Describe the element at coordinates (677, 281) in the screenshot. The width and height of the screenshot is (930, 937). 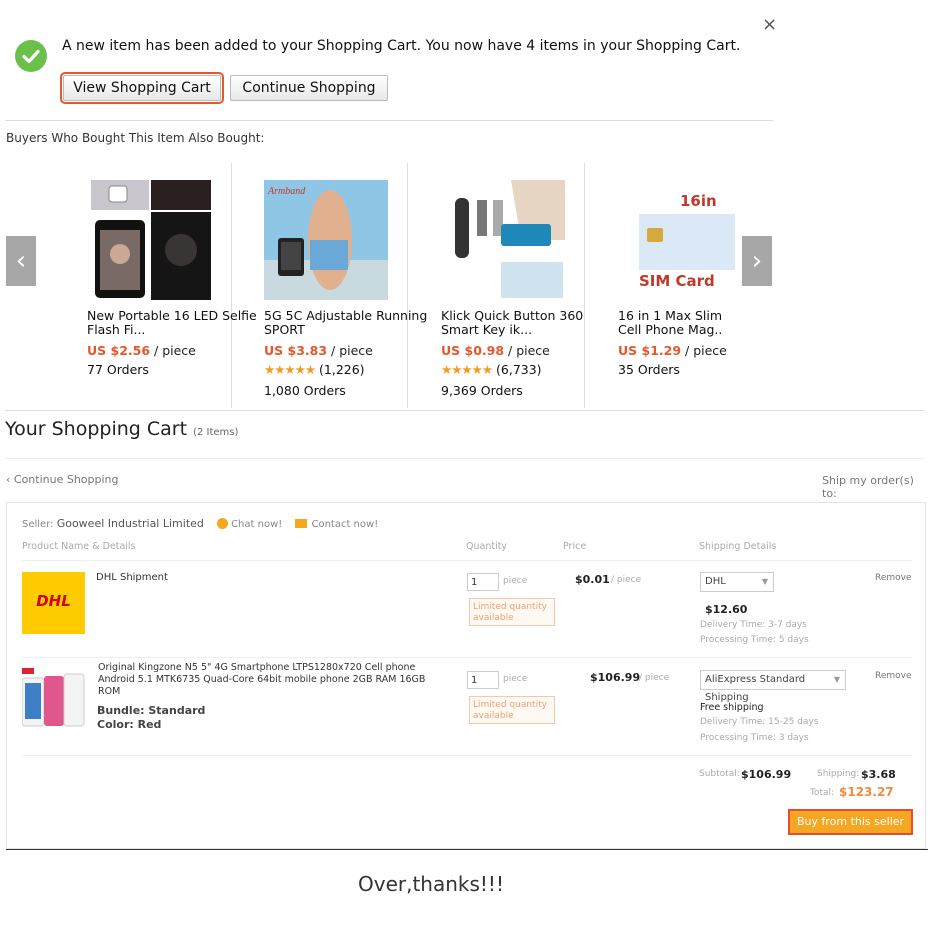
I see `sim-card-image-text: SIM Card` at that location.